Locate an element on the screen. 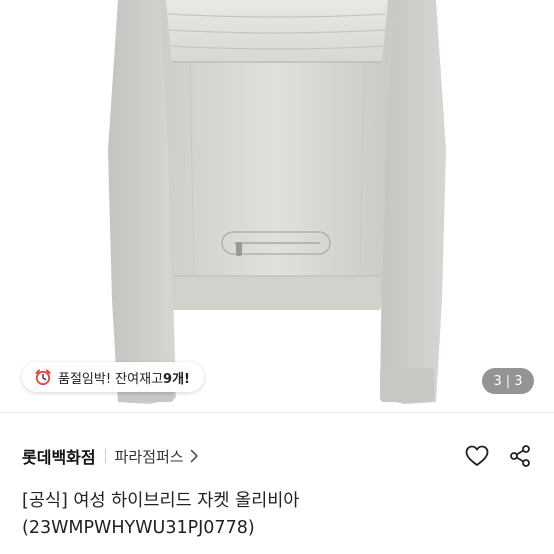 This screenshot has width=554, height=554. product-actions is located at coordinates (498, 456).